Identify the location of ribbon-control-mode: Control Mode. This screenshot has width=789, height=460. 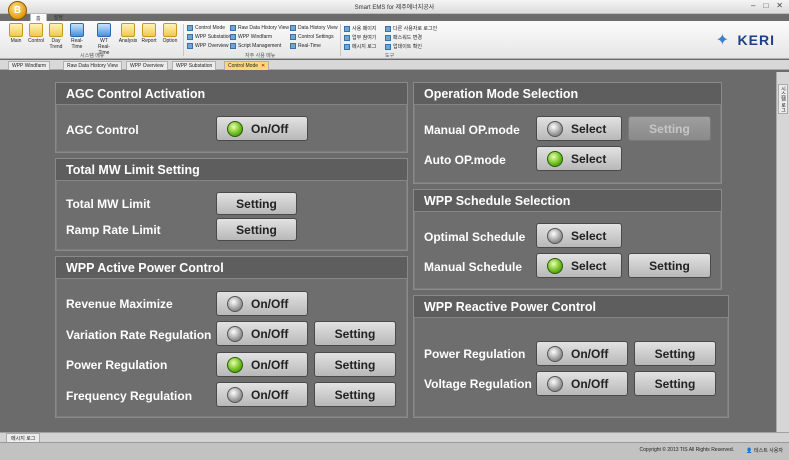
(206, 28).